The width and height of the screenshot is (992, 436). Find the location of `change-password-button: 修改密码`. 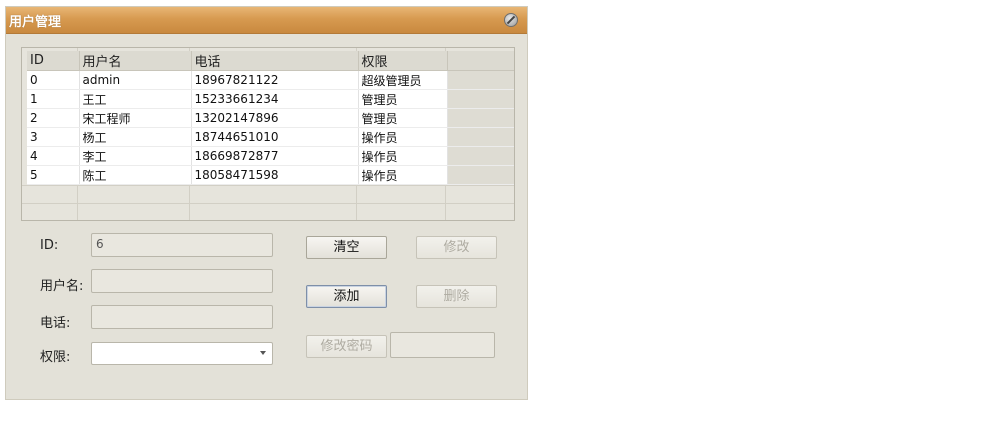

change-password-button: 修改密码 is located at coordinates (346, 346).